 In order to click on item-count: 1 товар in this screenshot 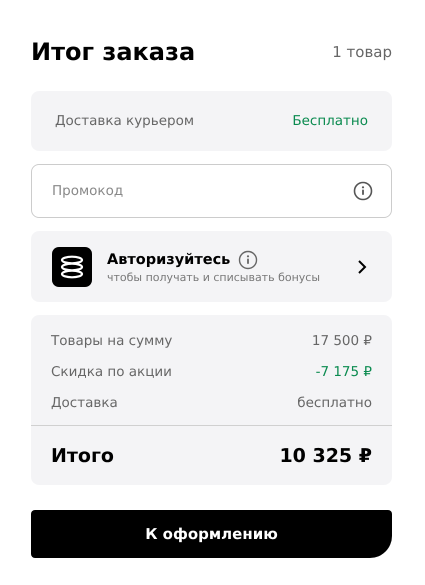, I will do `click(362, 52)`.